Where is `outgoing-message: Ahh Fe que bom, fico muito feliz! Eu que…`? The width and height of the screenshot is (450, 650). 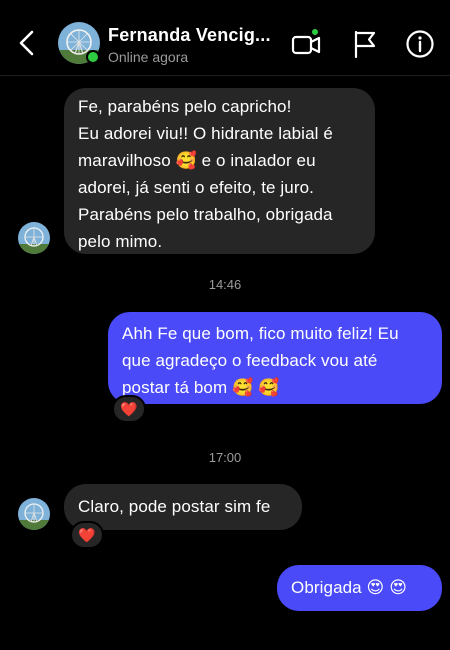
outgoing-message: Ahh Fe que bom, fico muito feliz! Eu que… is located at coordinates (275, 358).